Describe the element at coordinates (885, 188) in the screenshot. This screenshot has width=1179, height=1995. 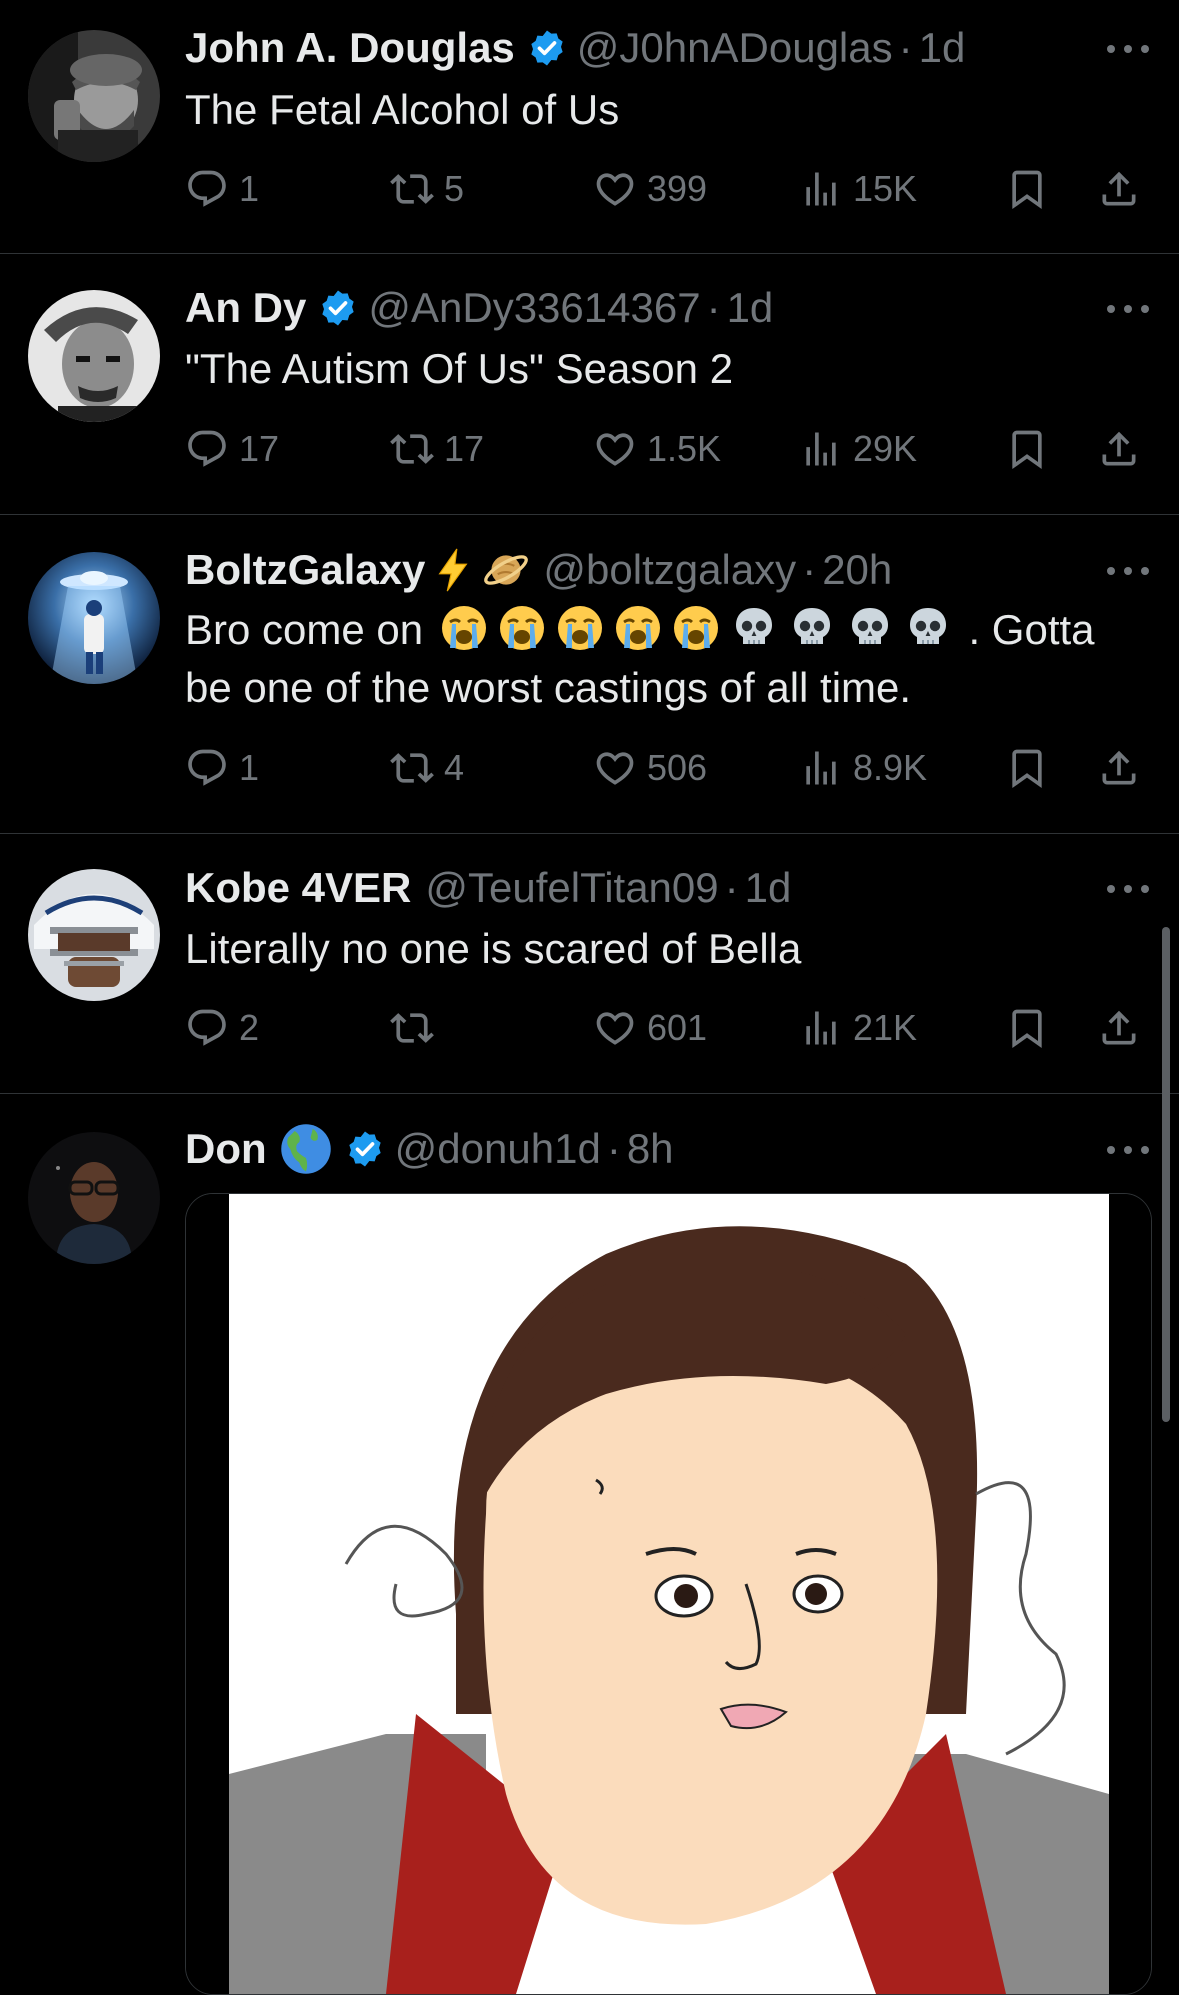
I see `view-count: 15K` at that location.